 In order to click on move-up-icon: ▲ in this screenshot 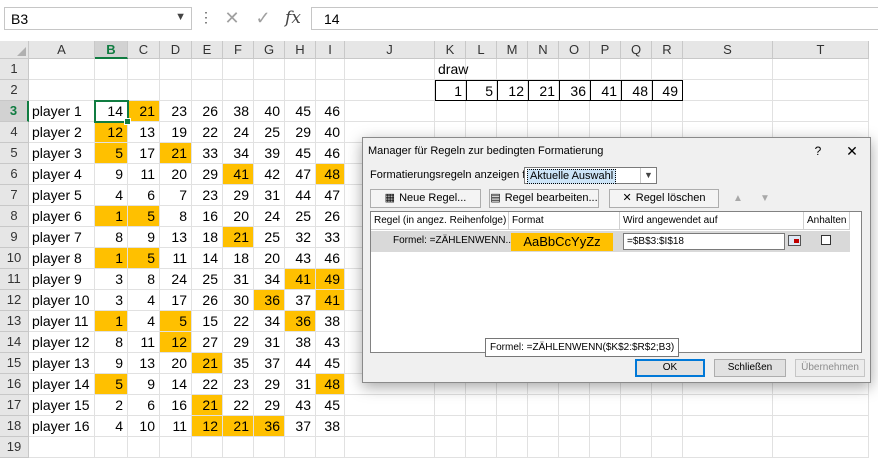, I will do `click(738, 198)`.